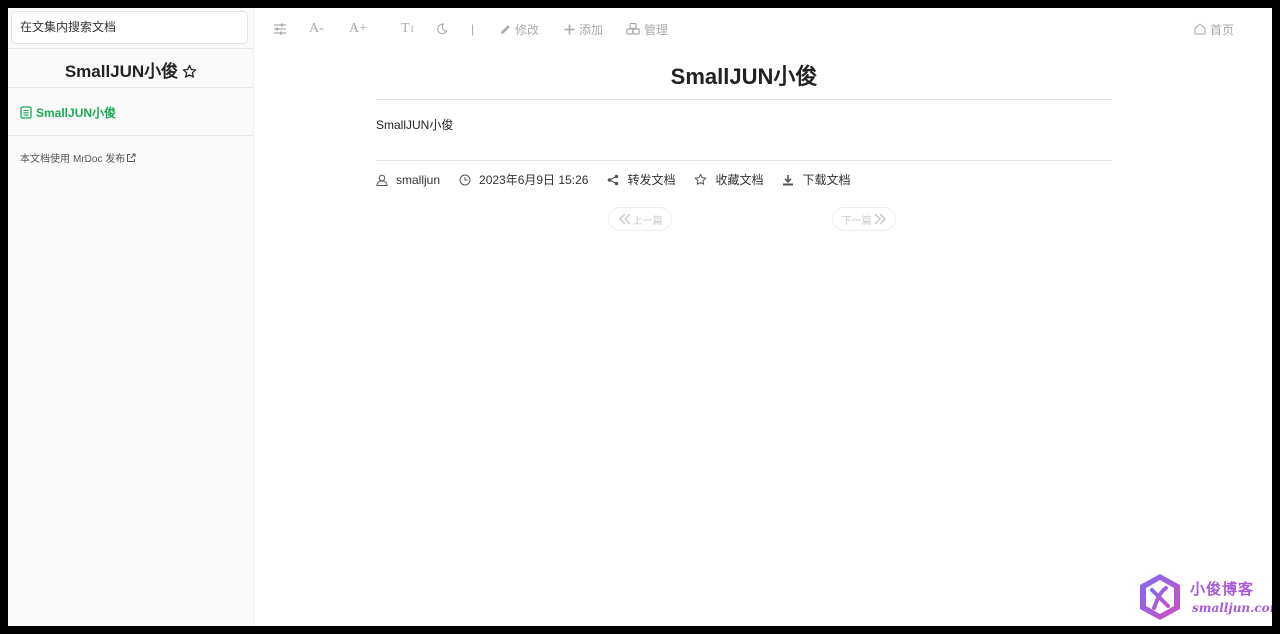 The width and height of the screenshot is (1280, 634). What do you see at coordinates (1200, 29) in the screenshot?
I see `home-icon` at bounding box center [1200, 29].